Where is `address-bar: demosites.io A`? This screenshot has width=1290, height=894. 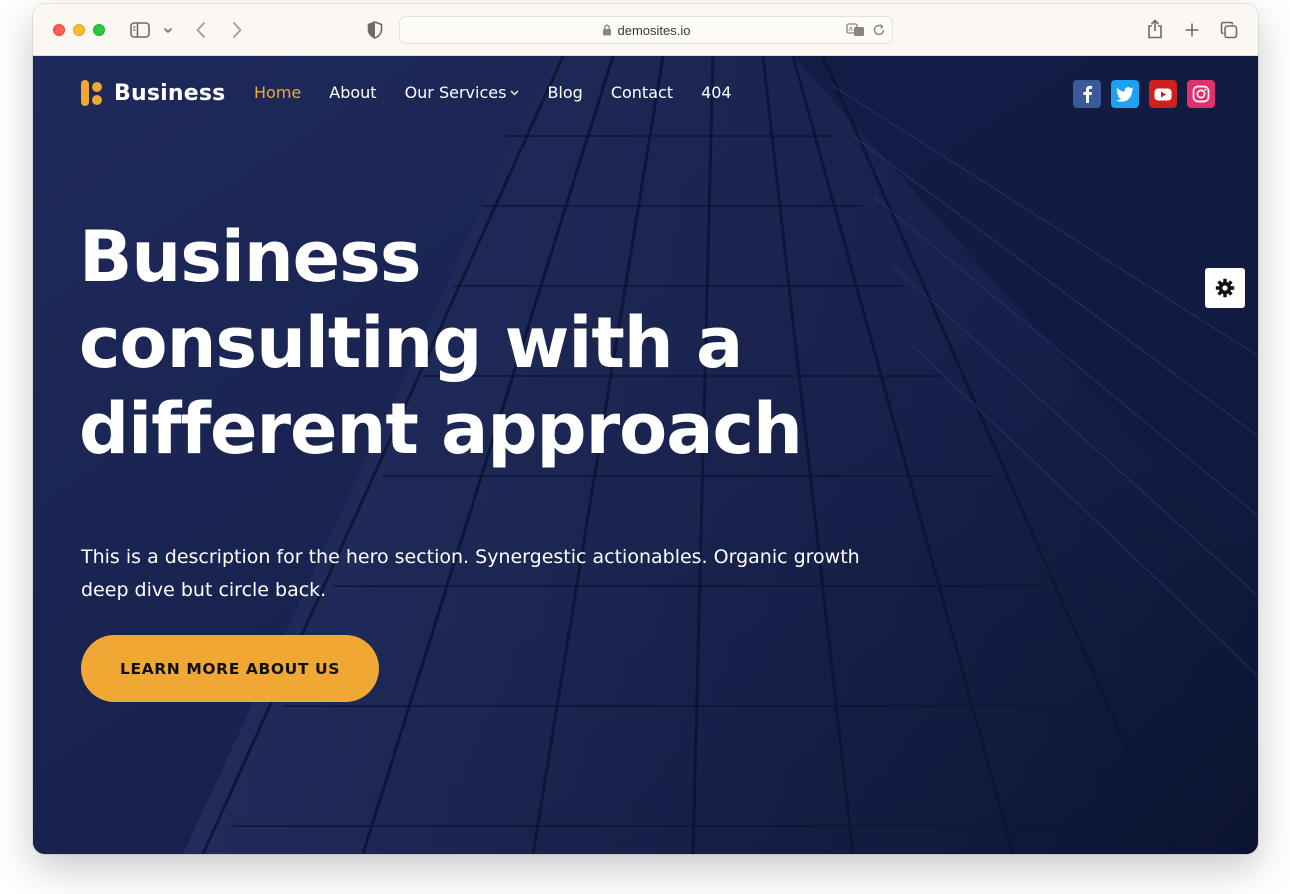 address-bar: demosites.io A is located at coordinates (646, 30).